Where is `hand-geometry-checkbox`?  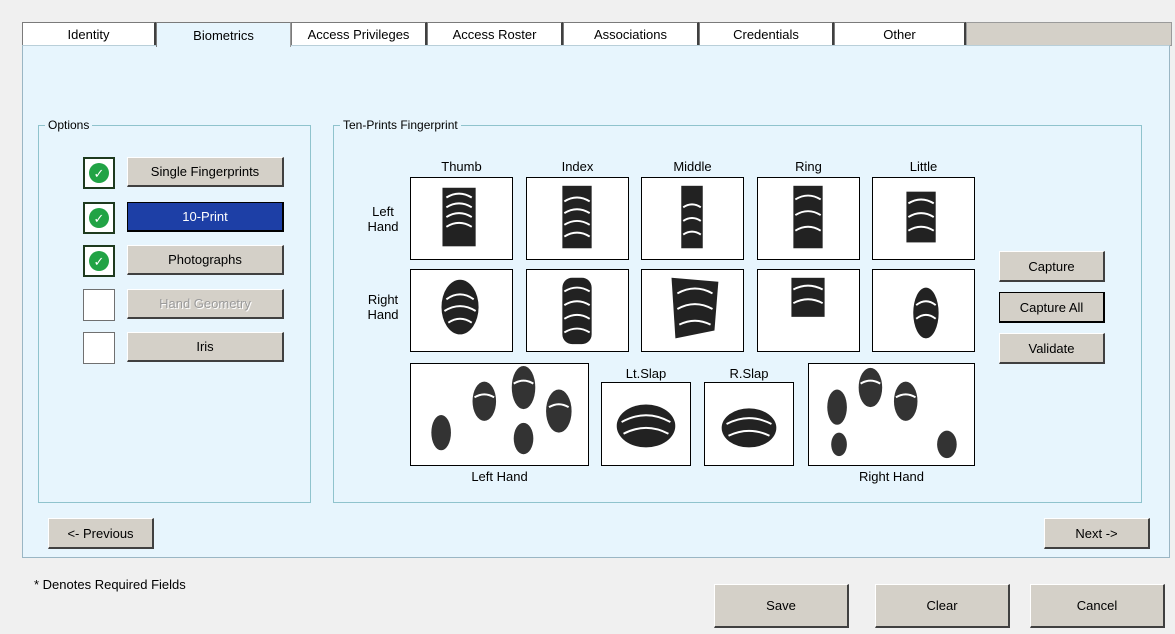 hand-geometry-checkbox is located at coordinates (99, 305).